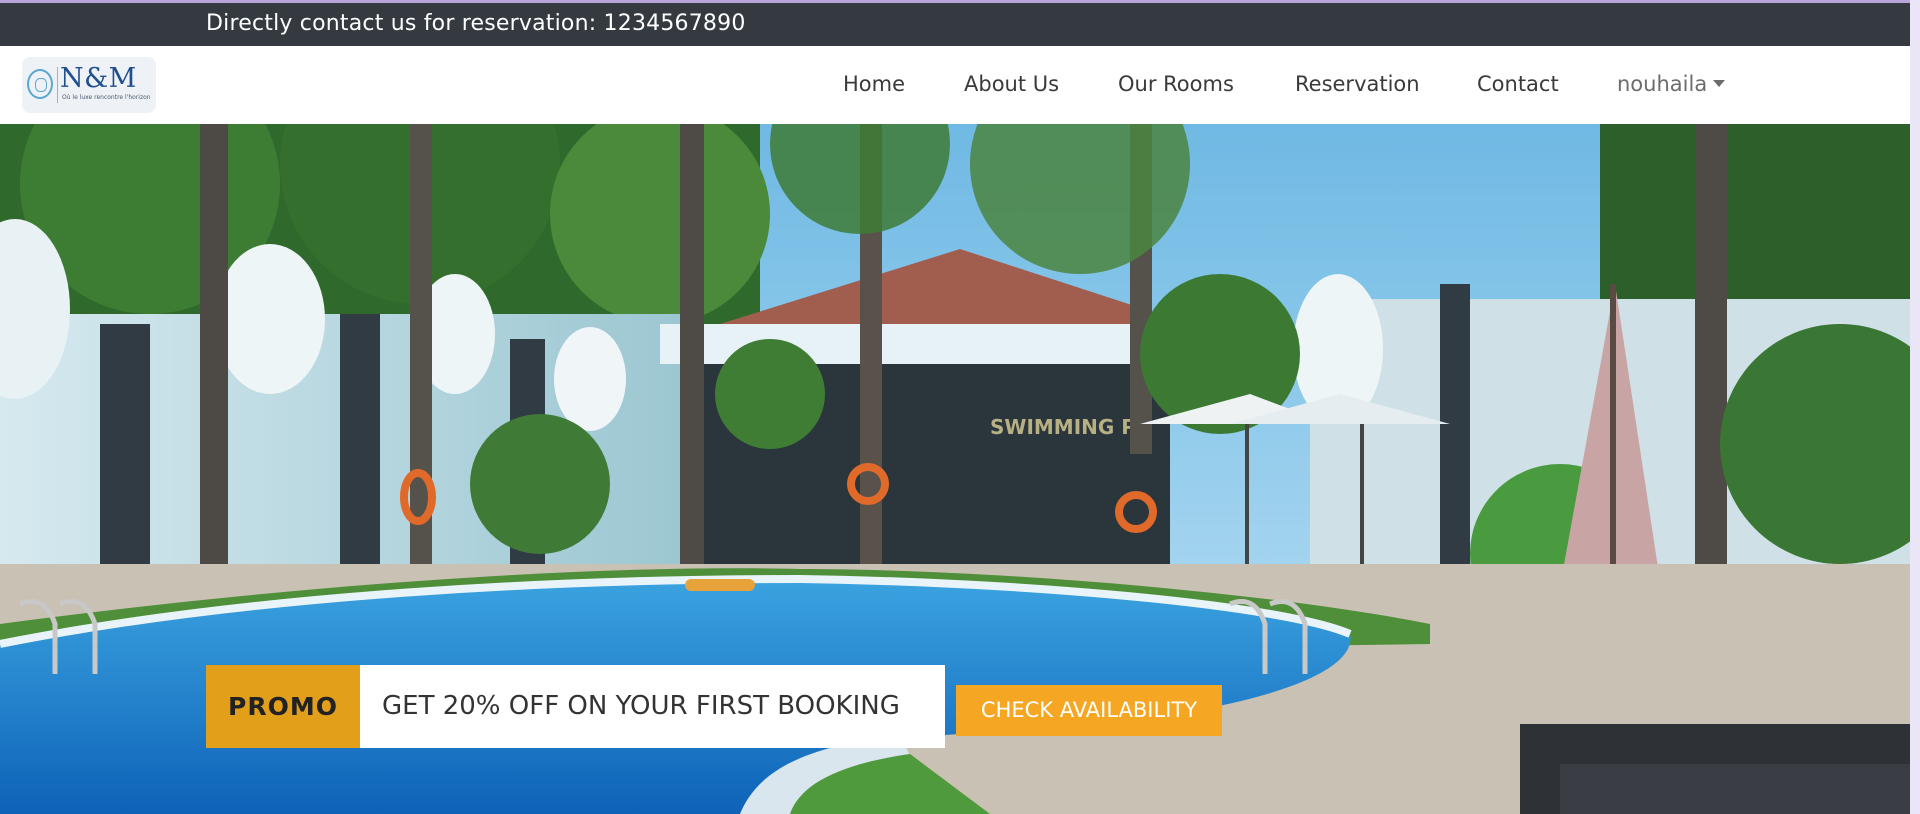 This screenshot has height=814, width=1920. What do you see at coordinates (1357, 84) in the screenshot?
I see `nav-reservation: Reservation` at bounding box center [1357, 84].